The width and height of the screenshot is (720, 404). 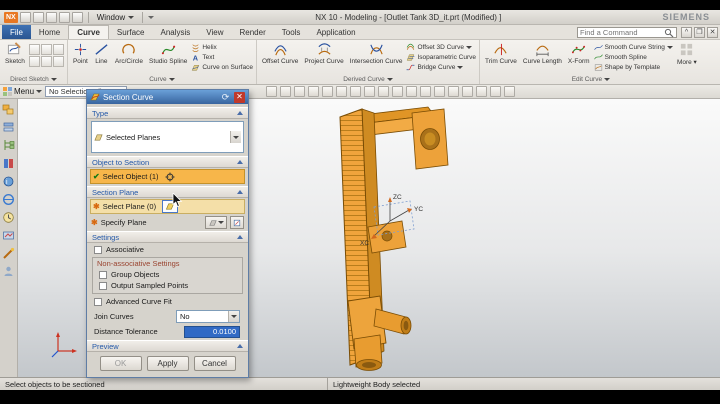 I want to click on reset-icon: ⟳, so click(x=225, y=97).